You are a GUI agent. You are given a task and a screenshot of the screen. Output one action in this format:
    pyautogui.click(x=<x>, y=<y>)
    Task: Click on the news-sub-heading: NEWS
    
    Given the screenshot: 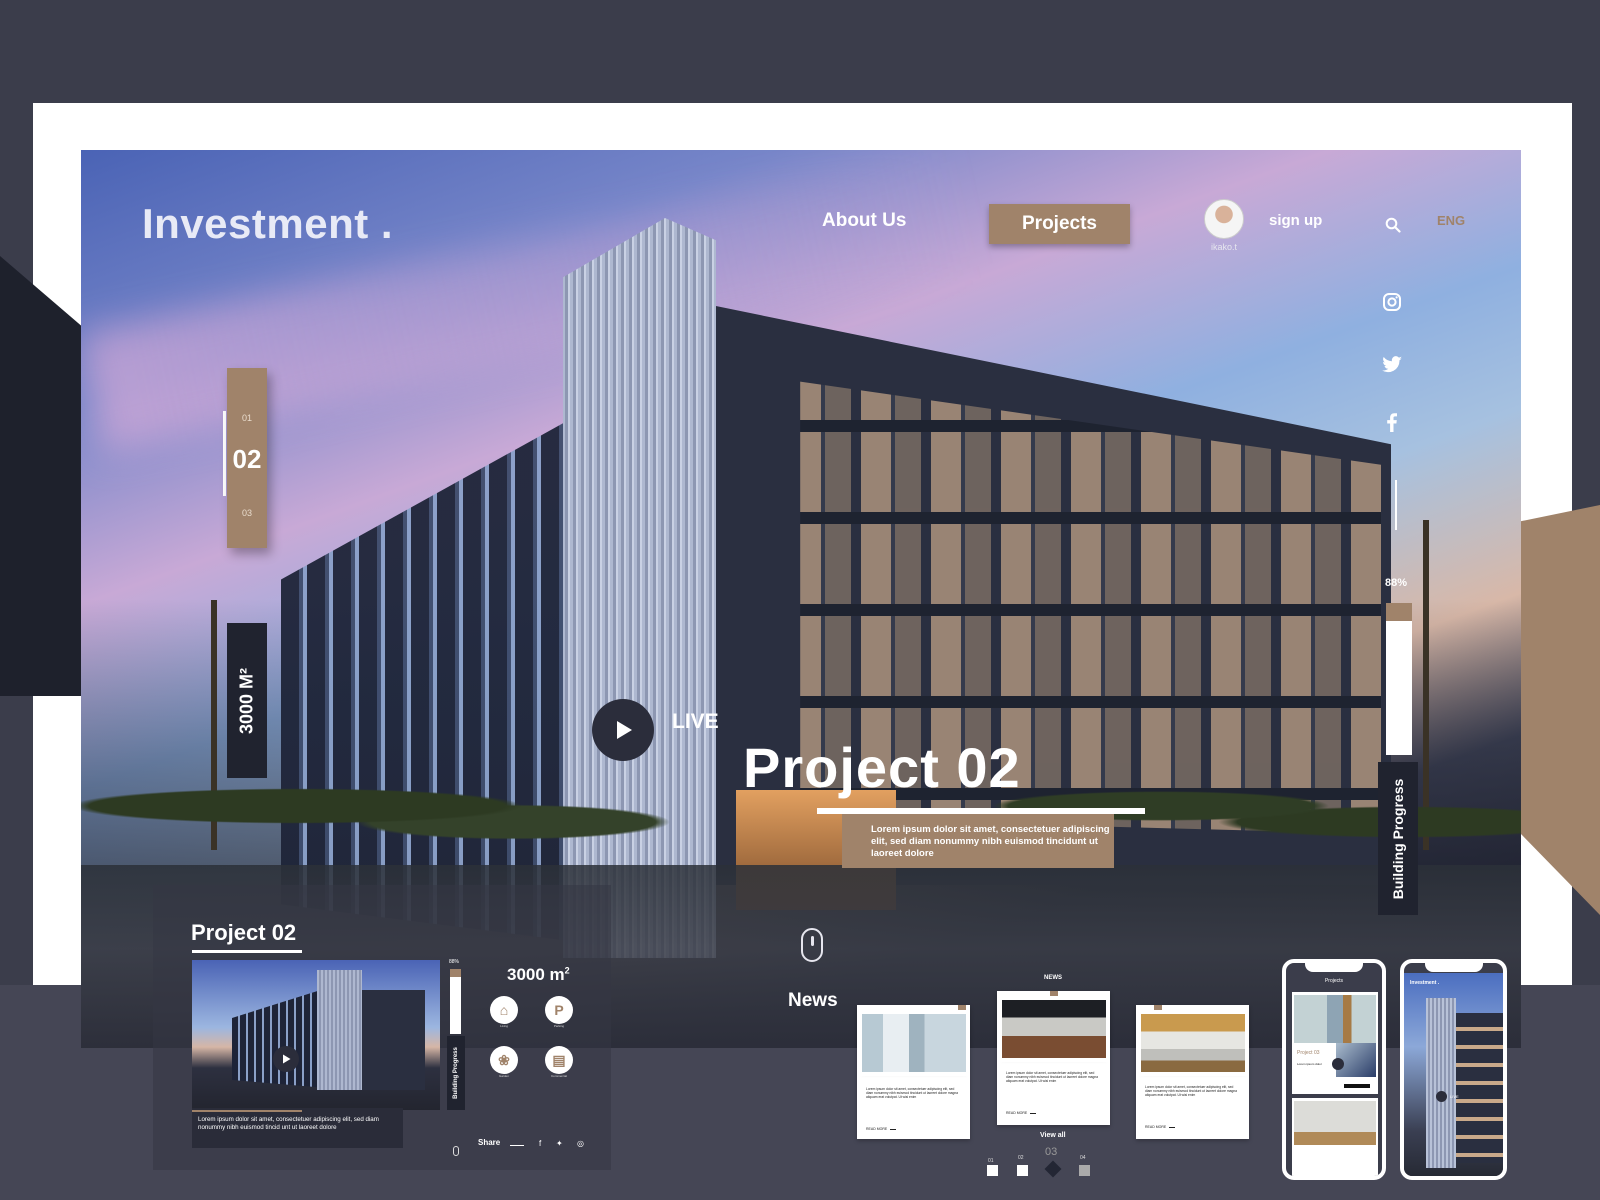 What is the action you would take?
    pyautogui.click(x=1053, y=978)
    